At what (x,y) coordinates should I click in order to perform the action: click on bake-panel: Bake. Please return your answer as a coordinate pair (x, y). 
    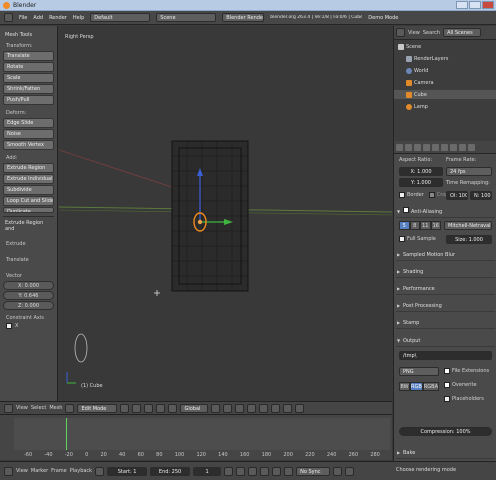
    Looking at the image, I should click on (445, 453).